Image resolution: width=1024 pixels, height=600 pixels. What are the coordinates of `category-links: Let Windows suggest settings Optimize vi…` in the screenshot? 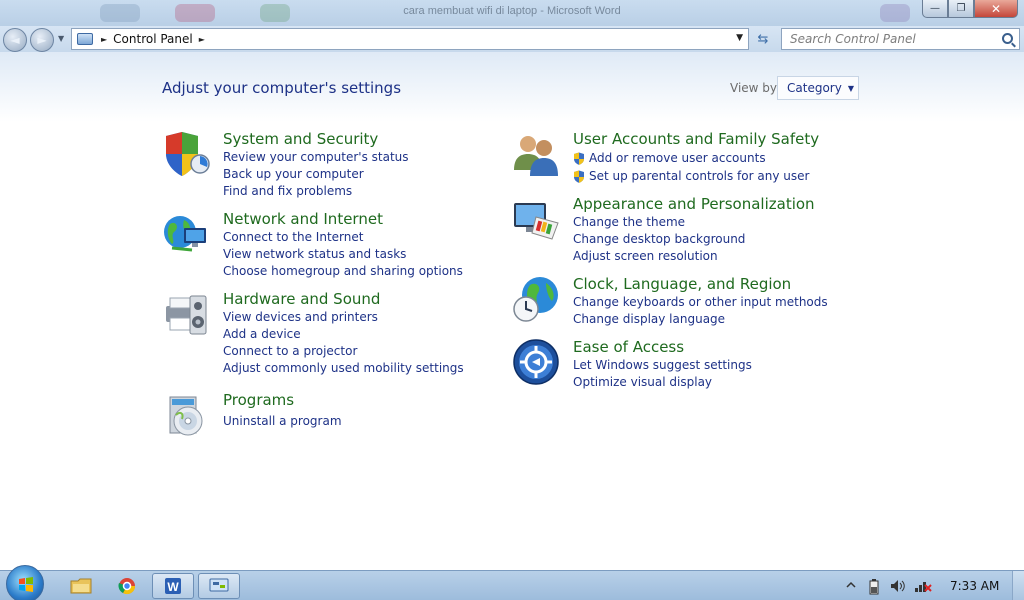 It's located at (662, 374).